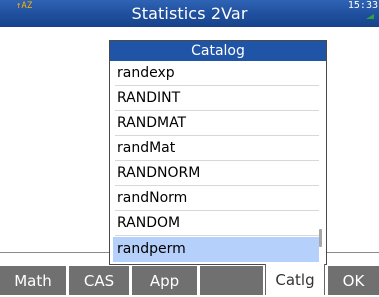 The height and width of the screenshot is (297, 379). I want to click on softkey-bar: Math CAS App Catlg OK, so click(189, 279).